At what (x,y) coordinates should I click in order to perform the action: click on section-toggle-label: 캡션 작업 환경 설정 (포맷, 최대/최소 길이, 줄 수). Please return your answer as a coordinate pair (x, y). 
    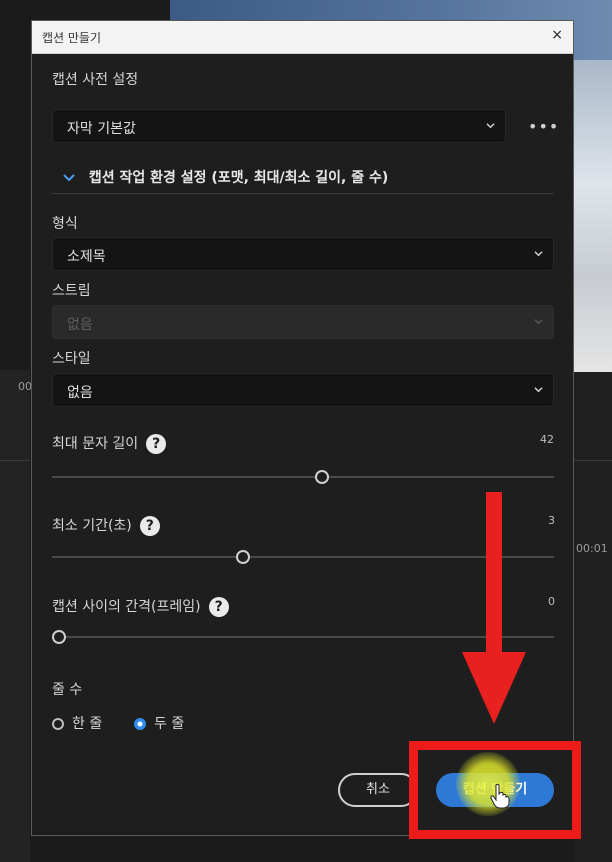
    Looking at the image, I should click on (238, 178).